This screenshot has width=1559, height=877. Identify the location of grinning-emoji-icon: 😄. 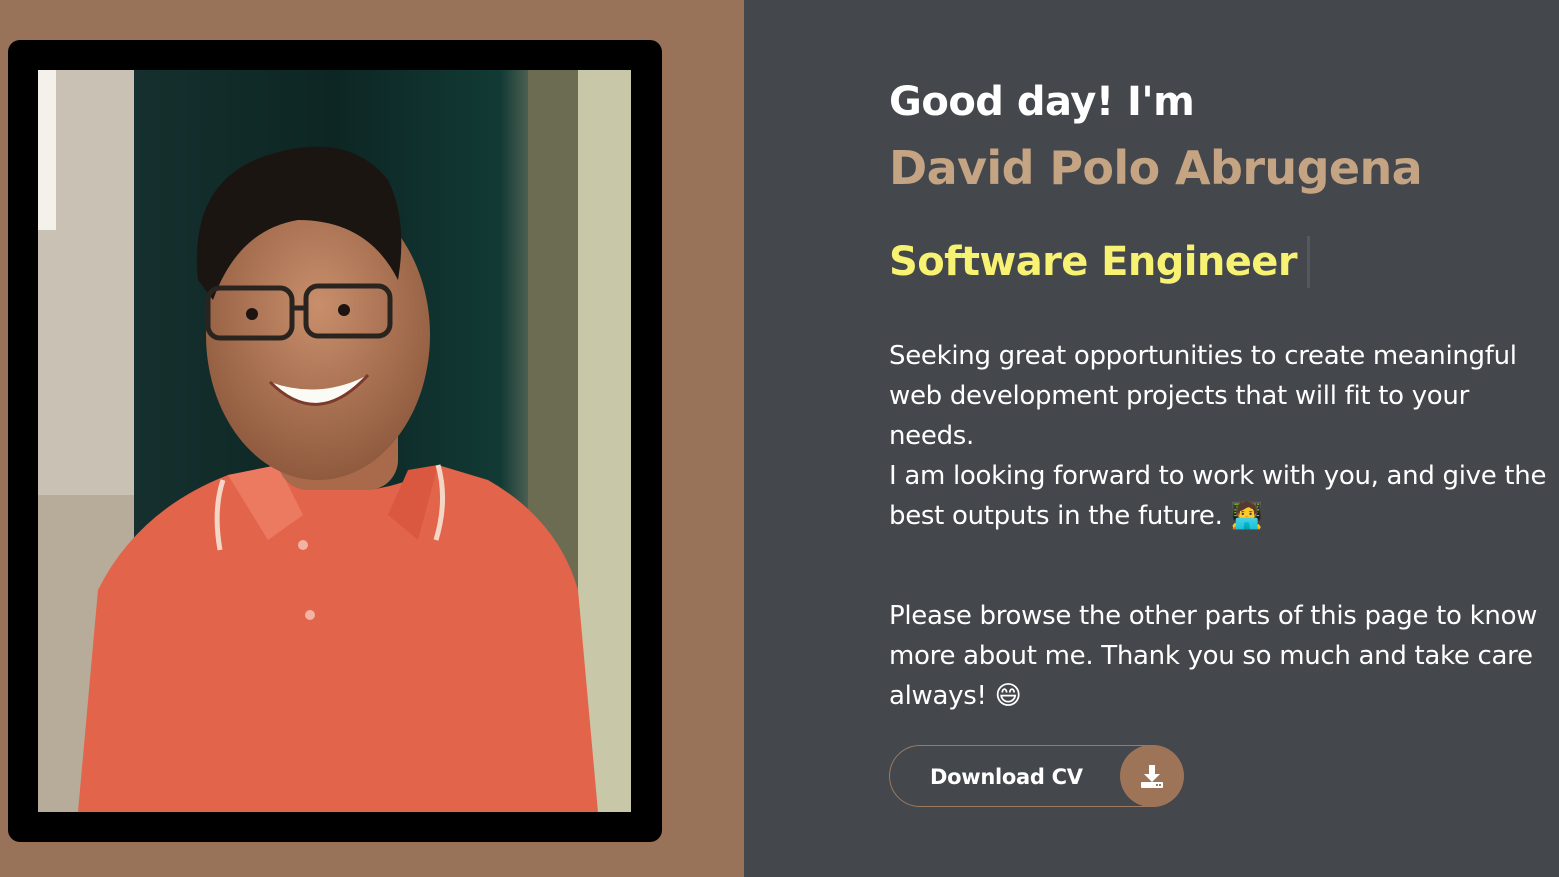
(1008, 696).